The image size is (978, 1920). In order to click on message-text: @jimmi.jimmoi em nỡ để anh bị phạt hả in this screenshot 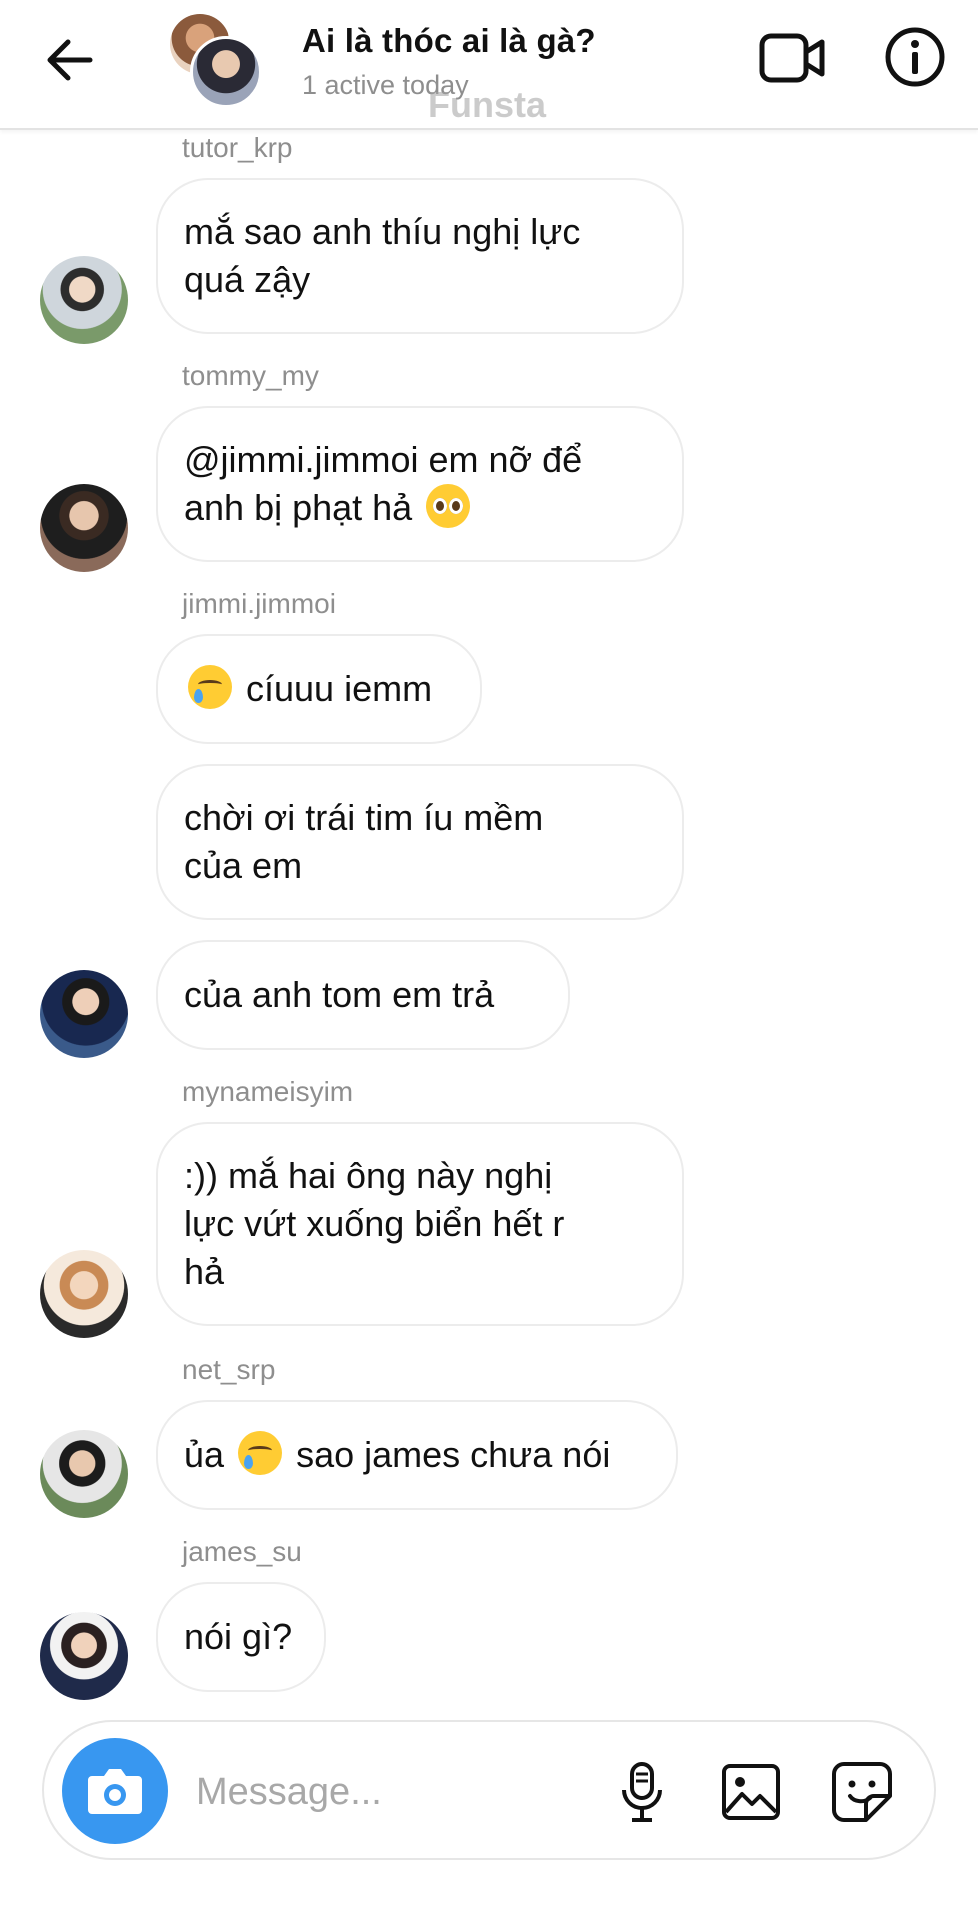, I will do `click(383, 483)`.